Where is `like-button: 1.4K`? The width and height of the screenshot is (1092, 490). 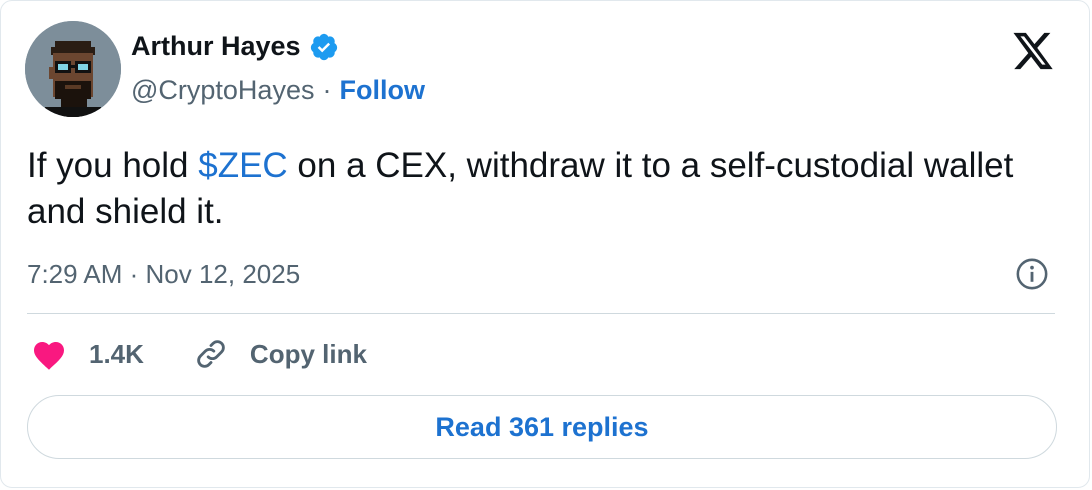 like-button: 1.4K is located at coordinates (87, 354).